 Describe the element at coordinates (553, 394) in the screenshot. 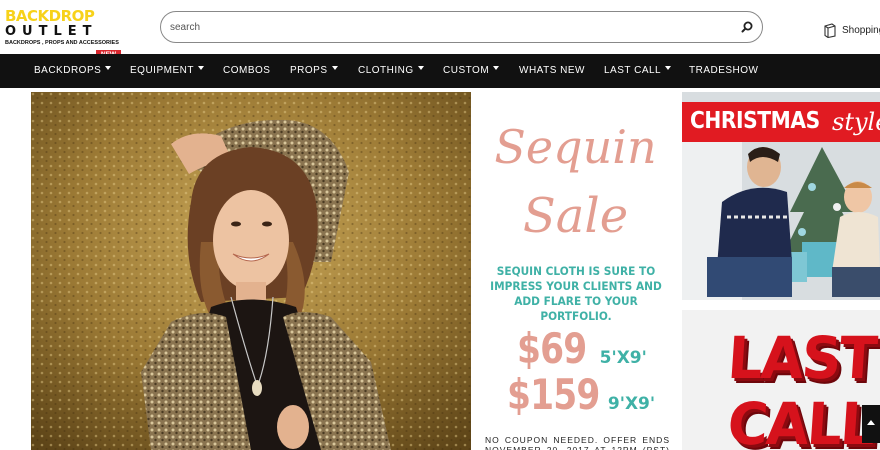

I see `price-2: $159` at that location.